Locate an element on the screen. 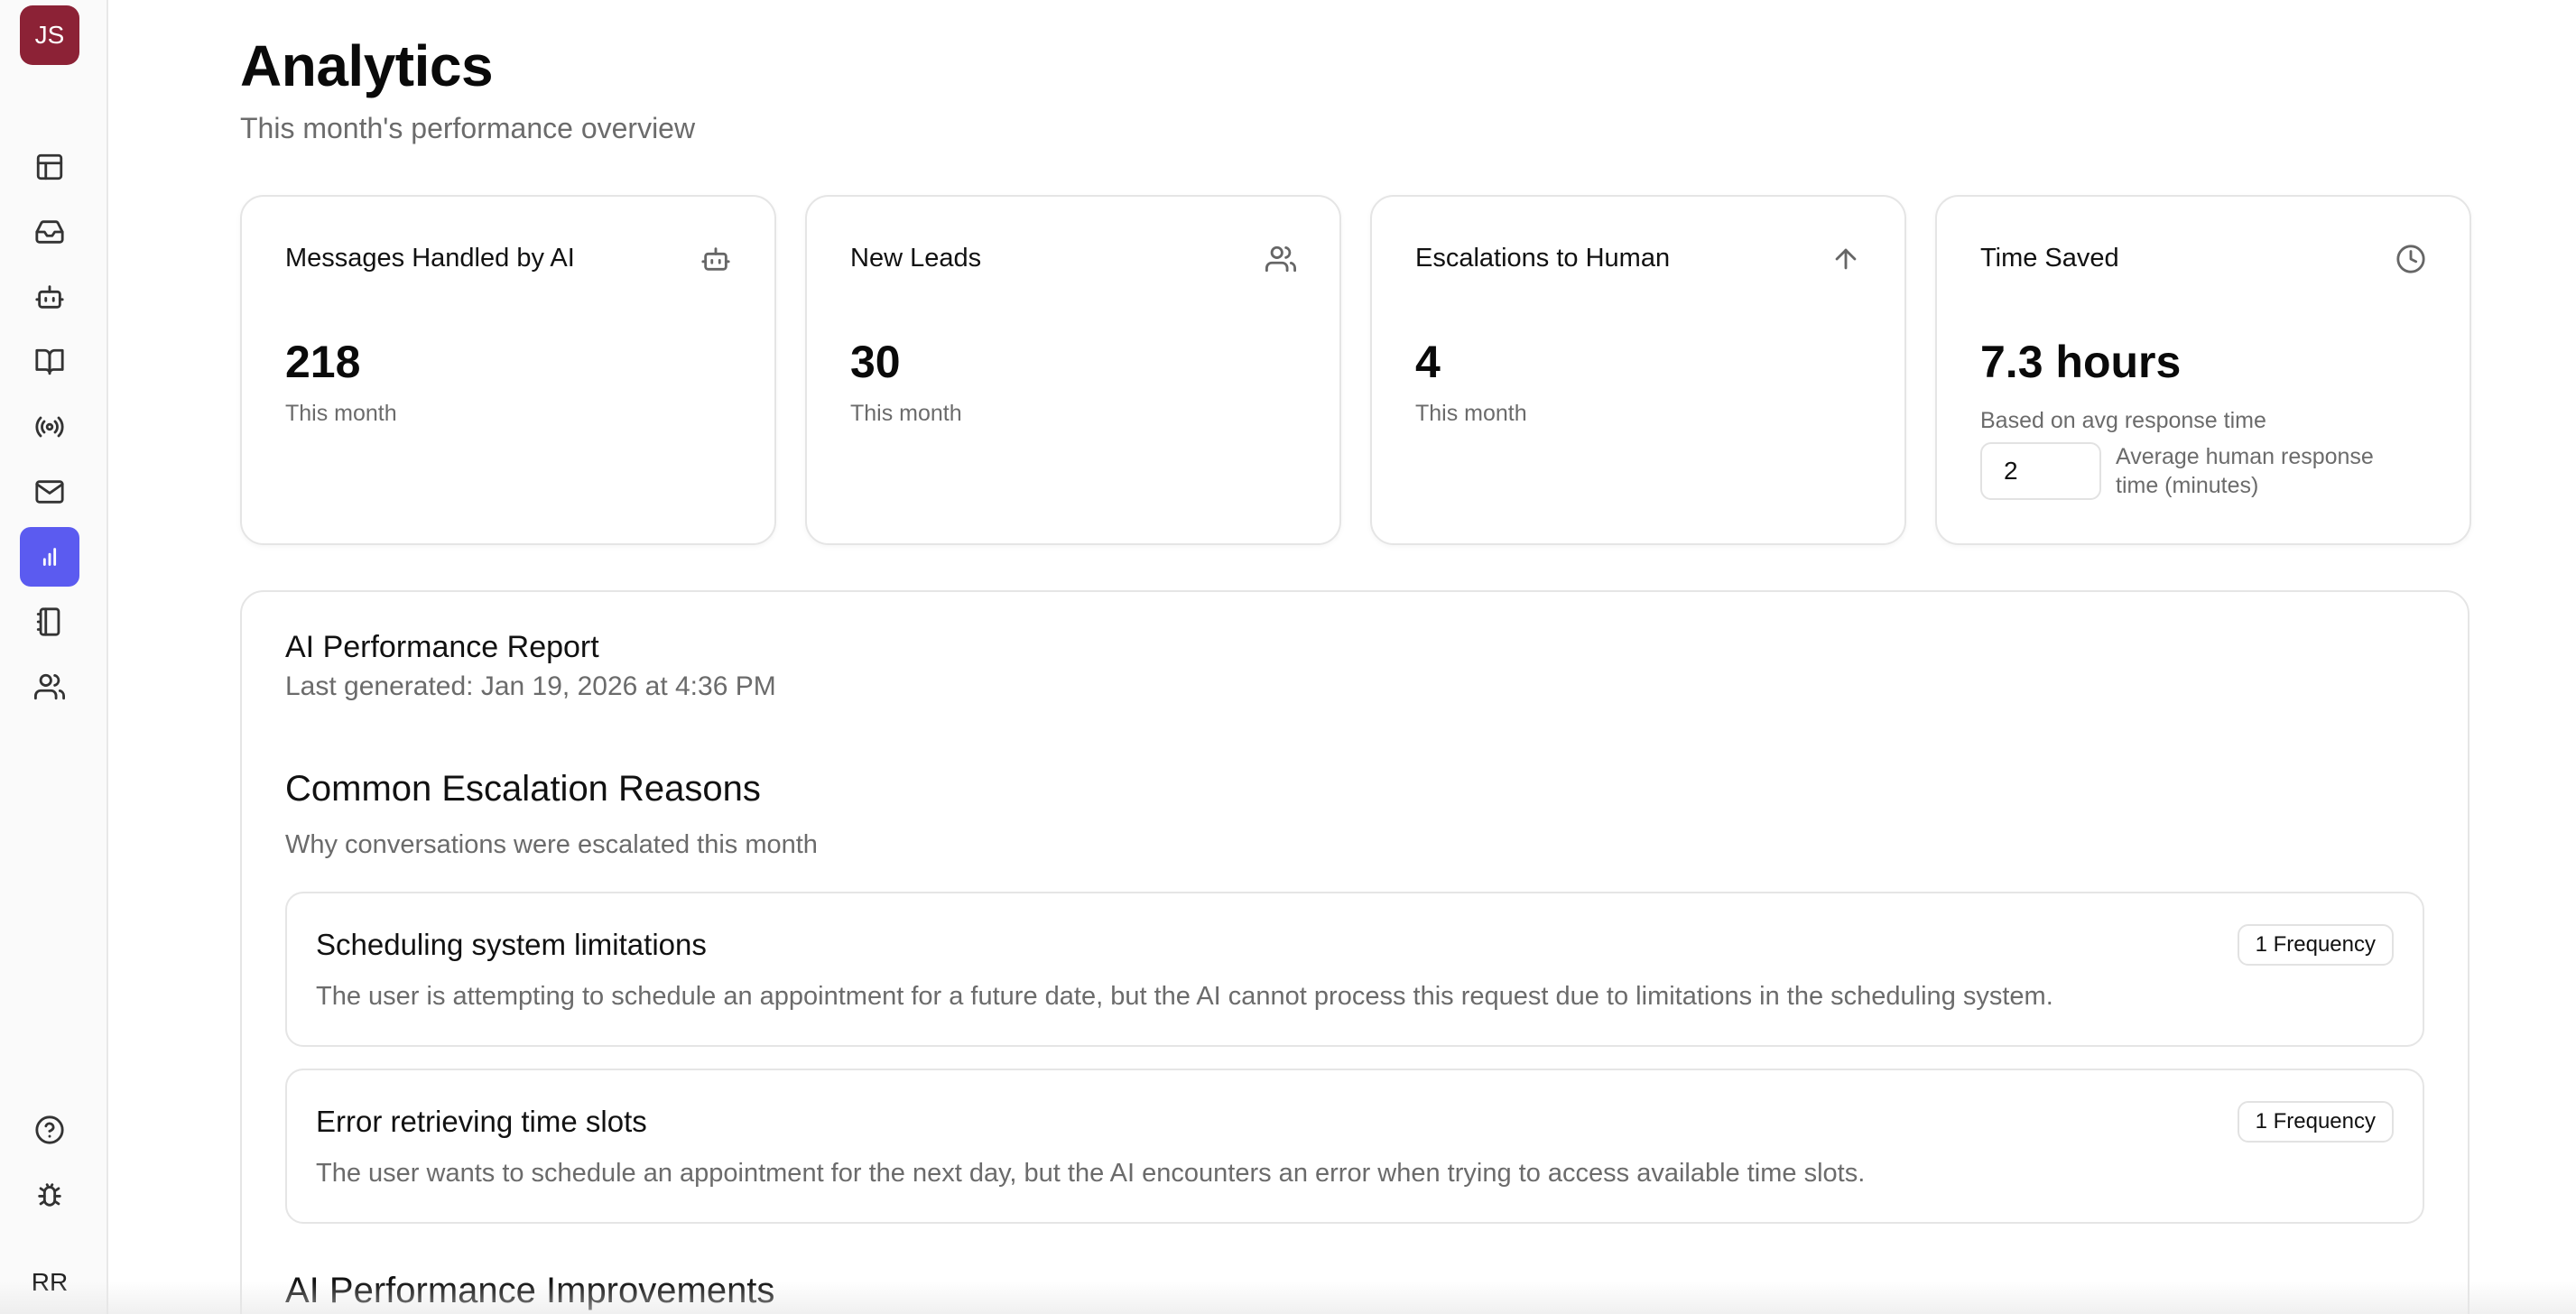 Image resolution: width=2576 pixels, height=1314 pixels. analytics-icon is located at coordinates (49, 557).